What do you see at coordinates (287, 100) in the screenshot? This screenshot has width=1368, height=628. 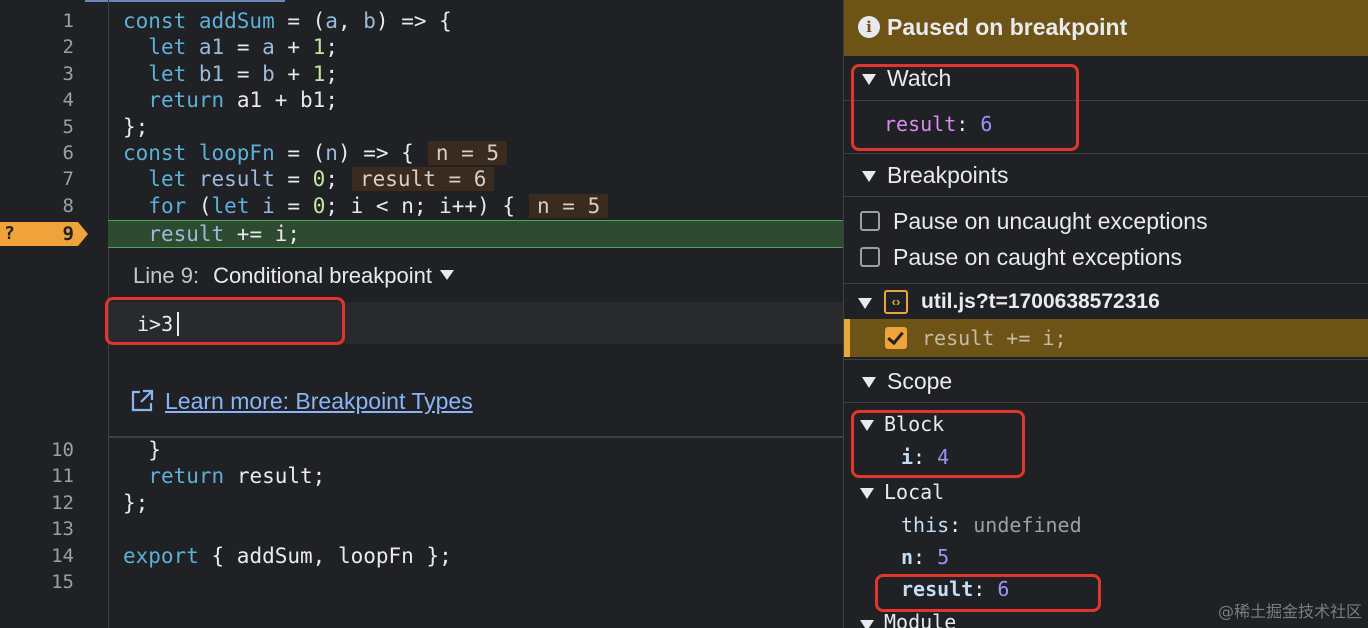 I see `code-token: a1 + b1;` at bounding box center [287, 100].